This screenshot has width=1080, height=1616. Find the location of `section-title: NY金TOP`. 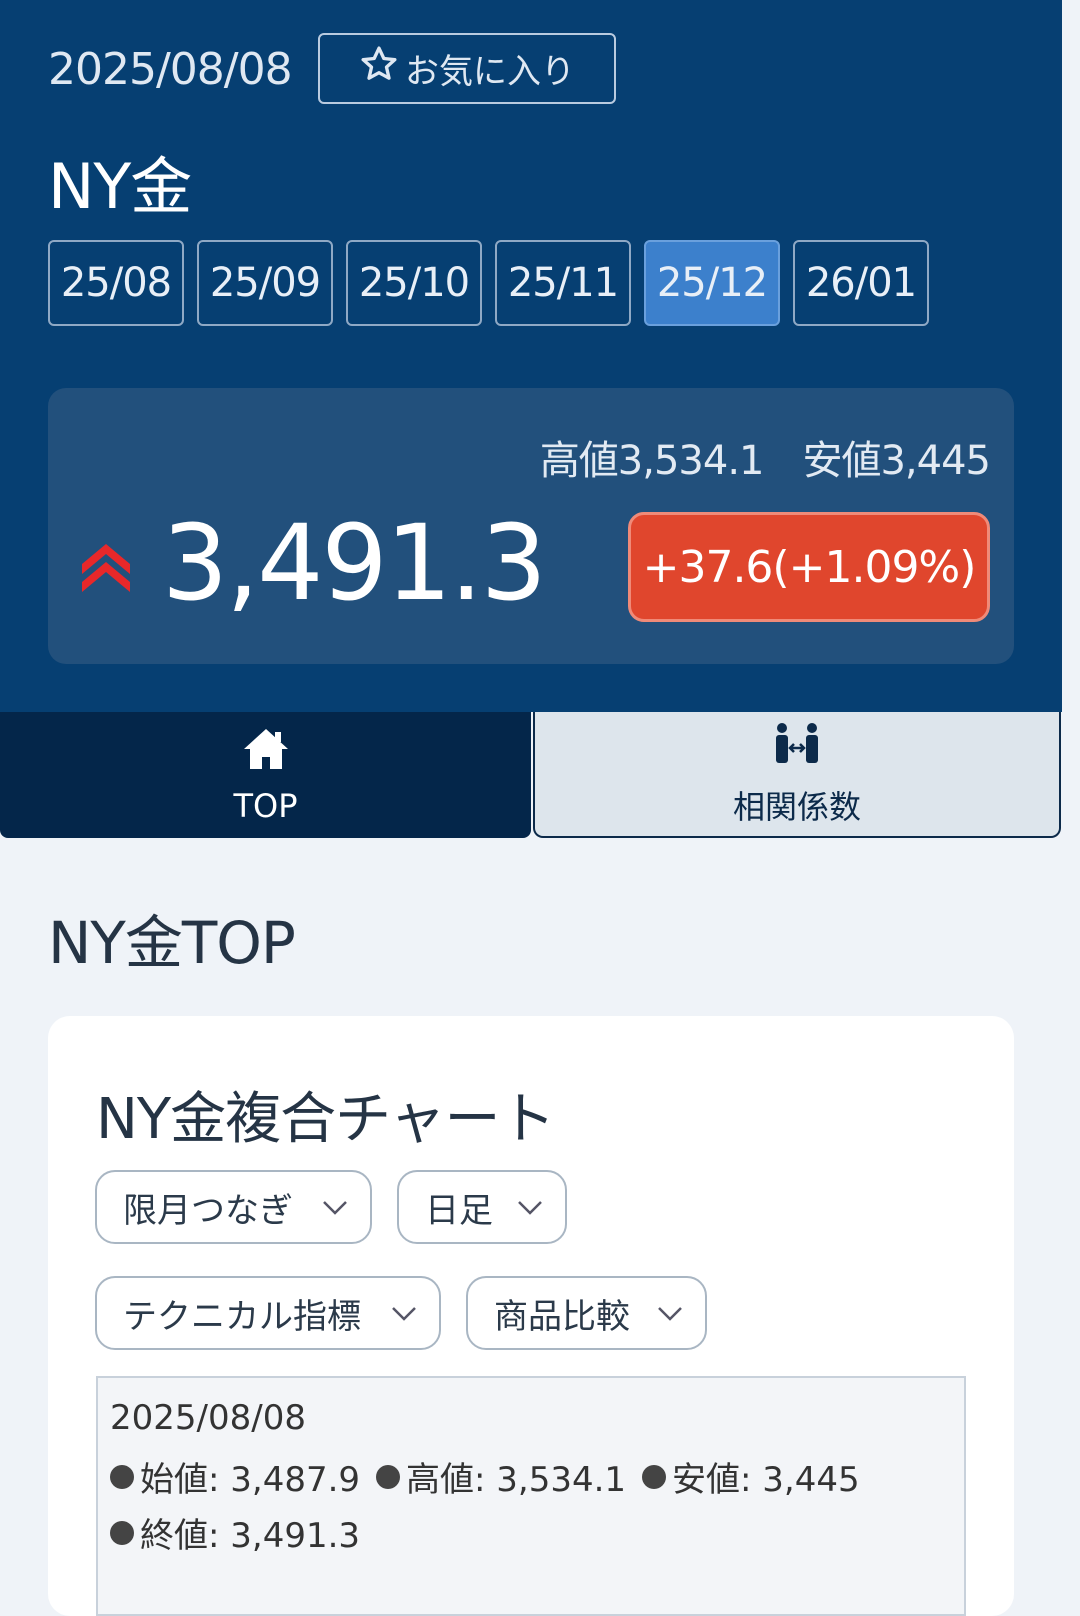

section-title: NY金TOP is located at coordinates (172, 943).